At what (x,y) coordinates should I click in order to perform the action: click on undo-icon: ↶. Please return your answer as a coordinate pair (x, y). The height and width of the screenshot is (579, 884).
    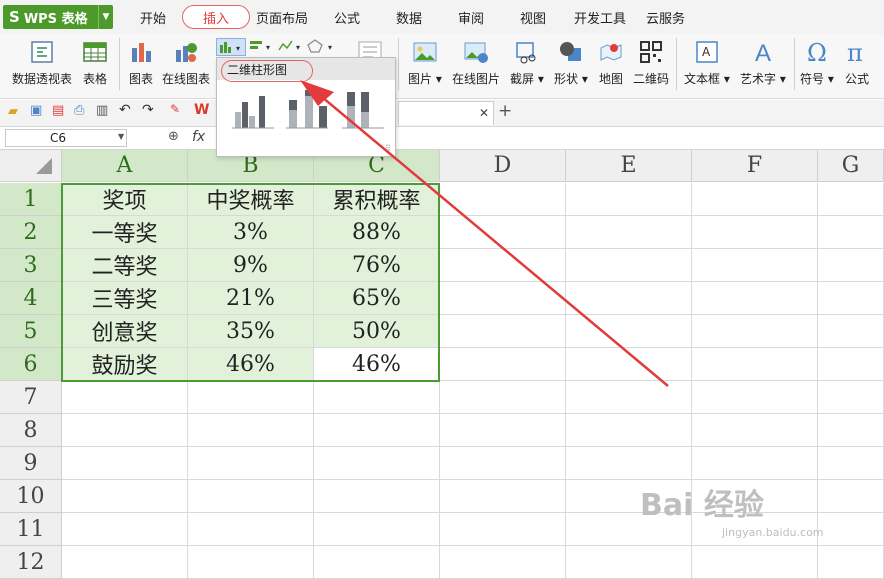
    Looking at the image, I should click on (125, 110).